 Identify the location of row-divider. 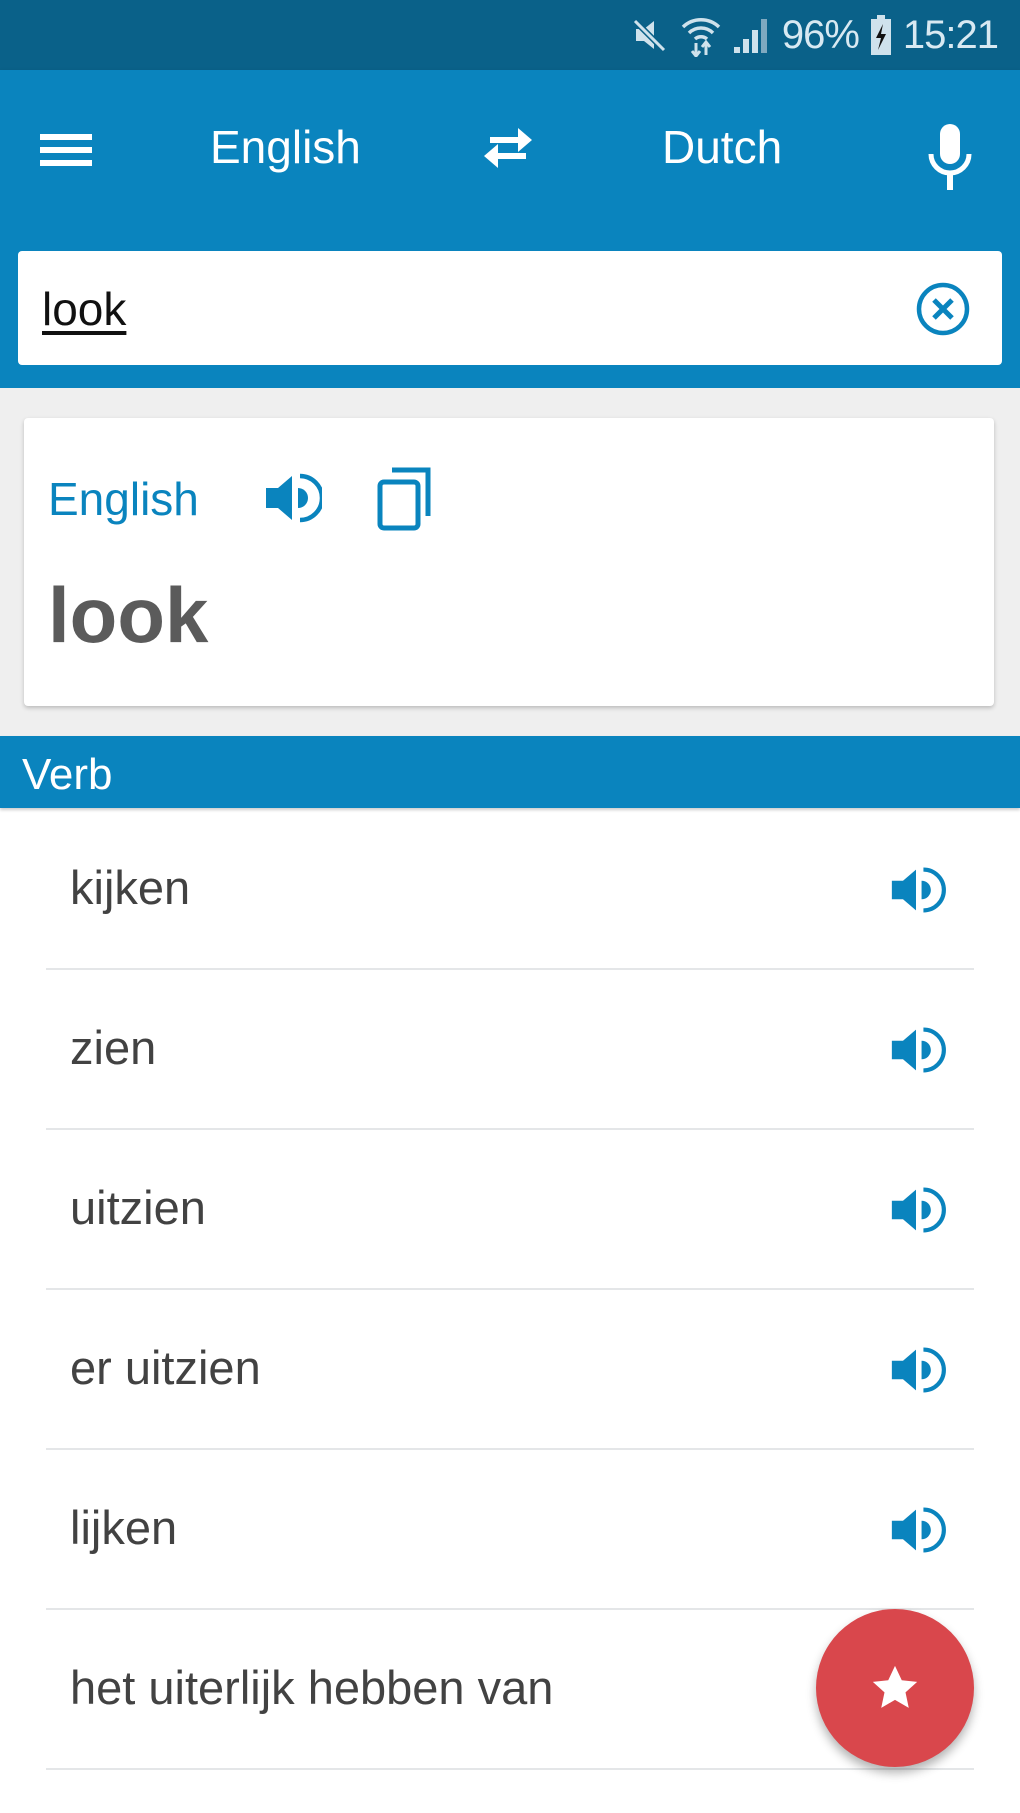
(510, 1769).